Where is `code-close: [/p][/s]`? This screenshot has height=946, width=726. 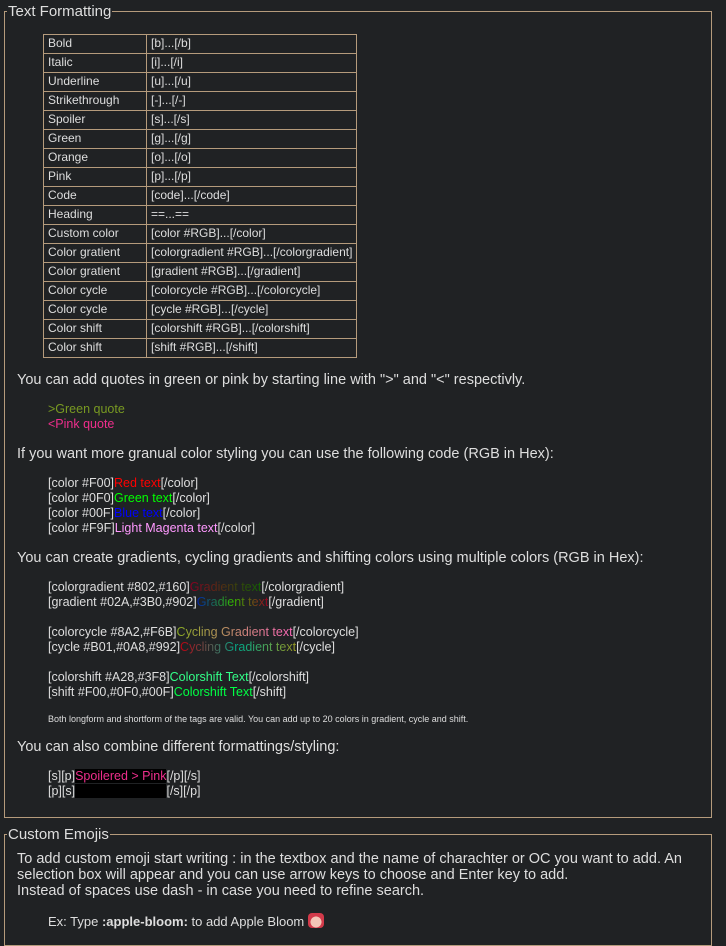 code-close: [/p][/s] is located at coordinates (183, 776).